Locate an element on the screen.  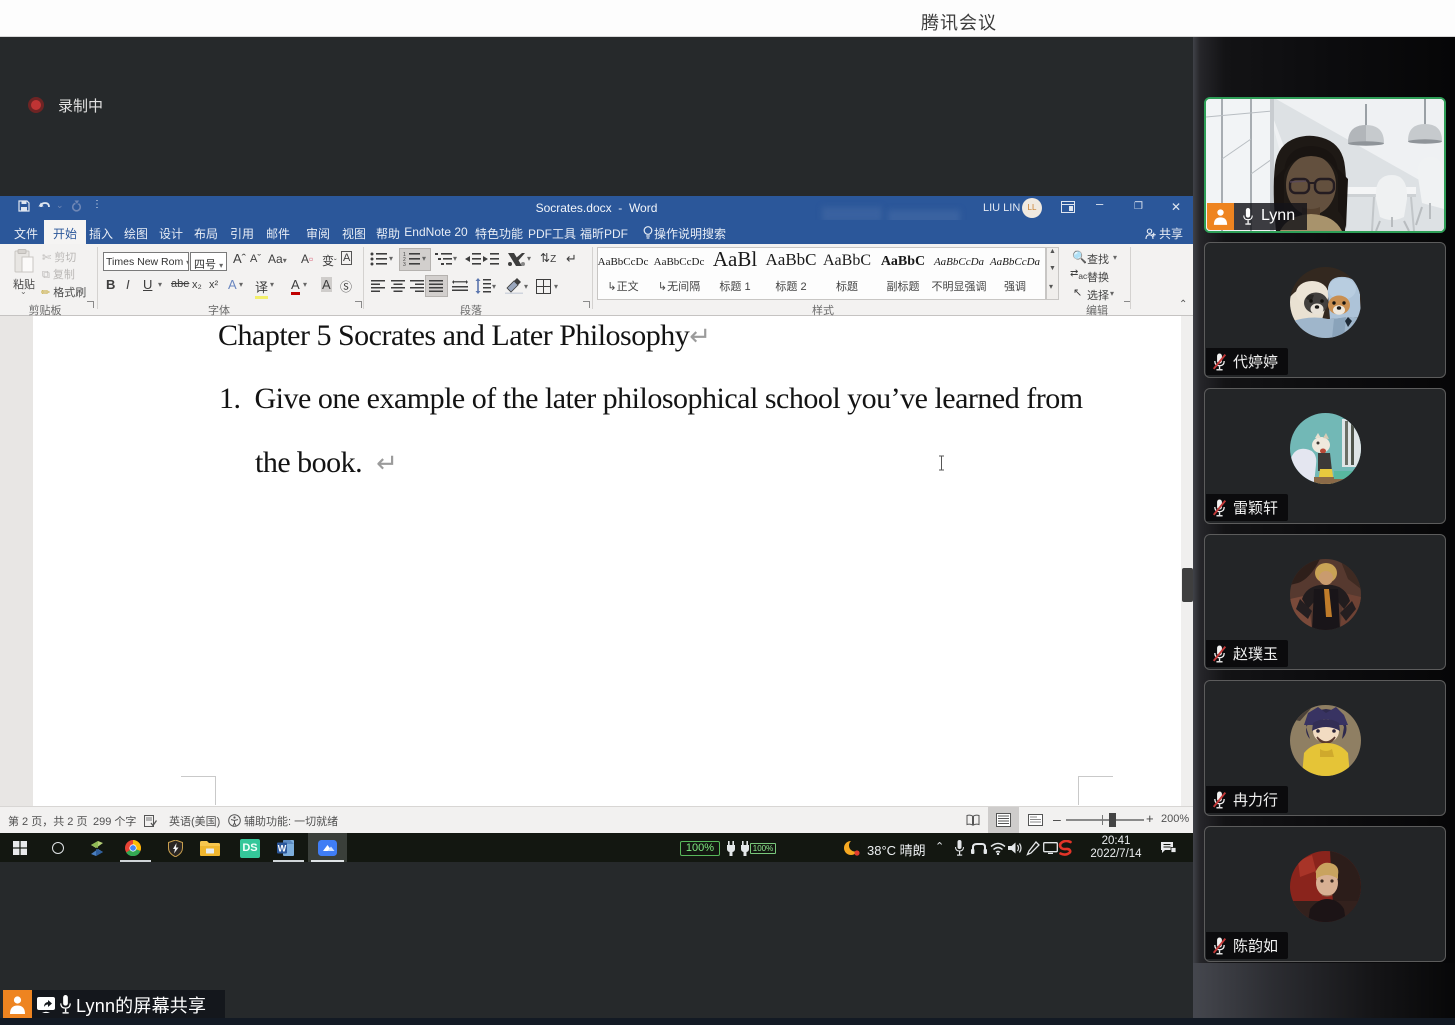
svg-text: W is located at coordinates (282, 849).